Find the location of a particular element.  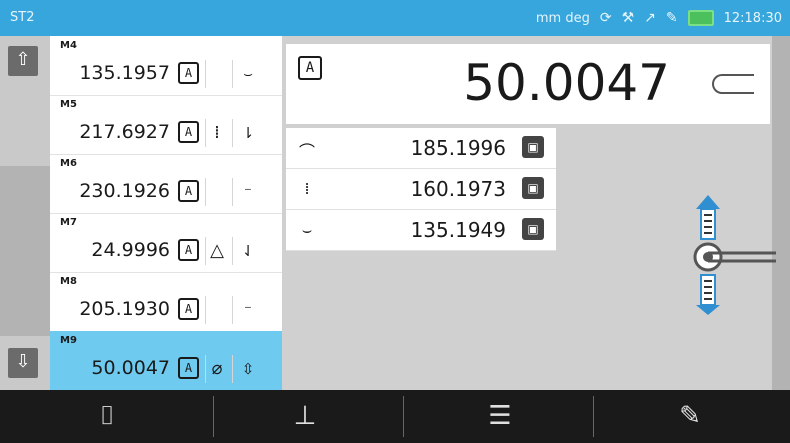

point-value: 185.1996 is located at coordinates (458, 148).